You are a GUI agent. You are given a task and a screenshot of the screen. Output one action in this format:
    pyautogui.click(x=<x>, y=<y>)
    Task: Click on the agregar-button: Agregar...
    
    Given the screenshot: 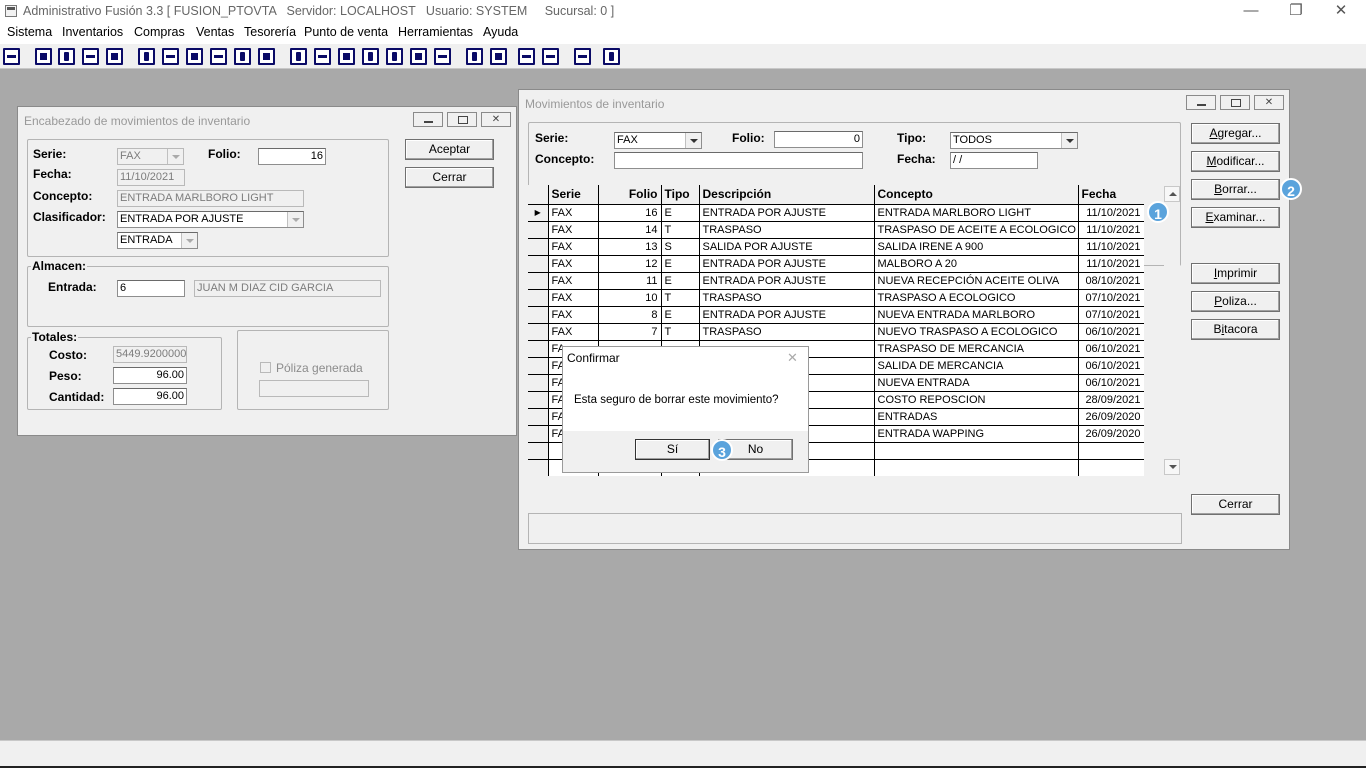 What is the action you would take?
    pyautogui.click(x=1235, y=133)
    